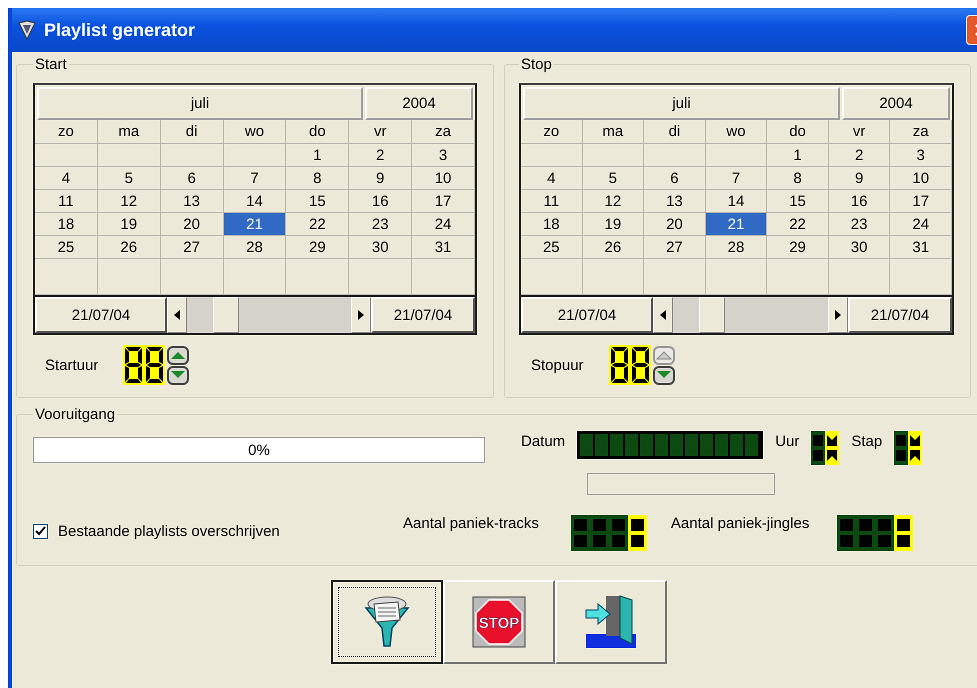 The width and height of the screenshot is (977, 688). What do you see at coordinates (66, 132) in the screenshot?
I see `weekday-header: zo` at bounding box center [66, 132].